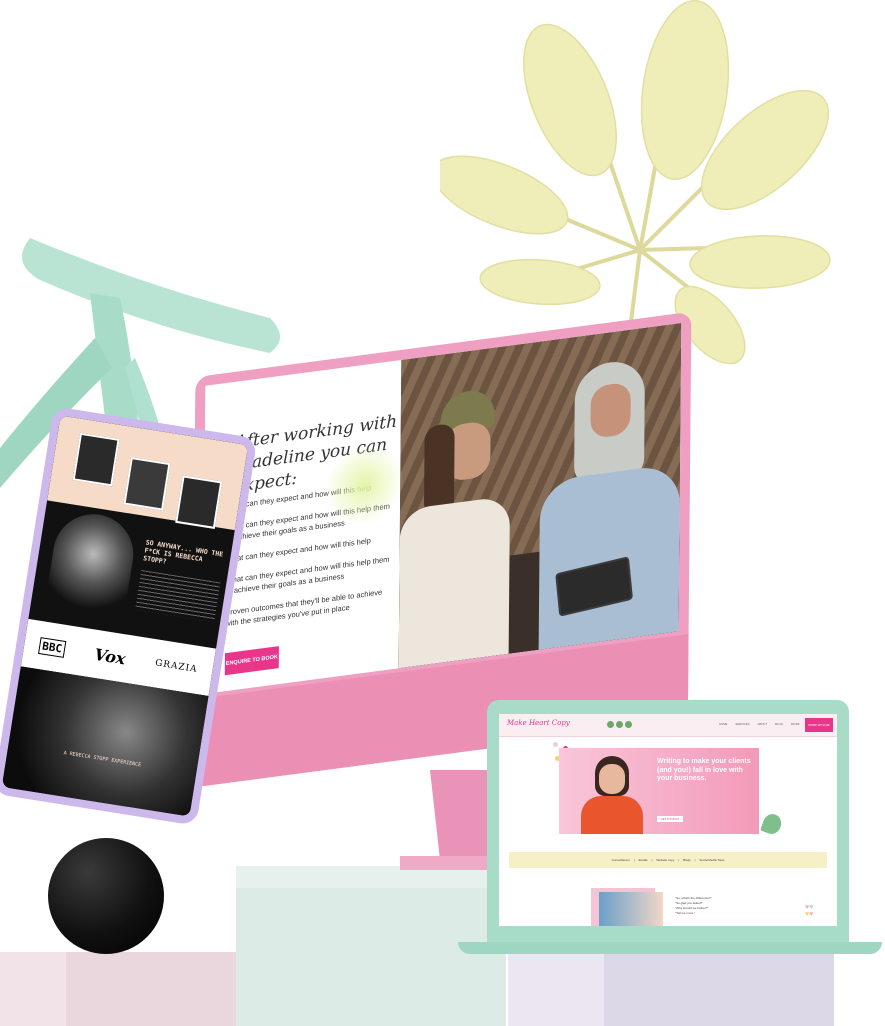  I want to click on nav-item-about: ABOUT, so click(763, 724).